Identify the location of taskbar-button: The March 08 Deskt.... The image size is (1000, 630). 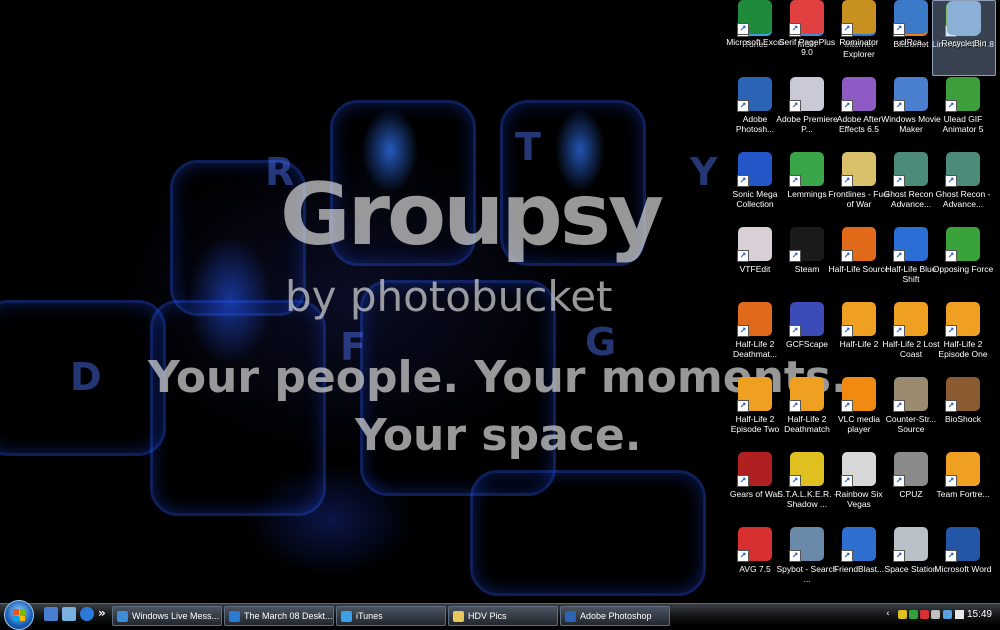
(279, 616).